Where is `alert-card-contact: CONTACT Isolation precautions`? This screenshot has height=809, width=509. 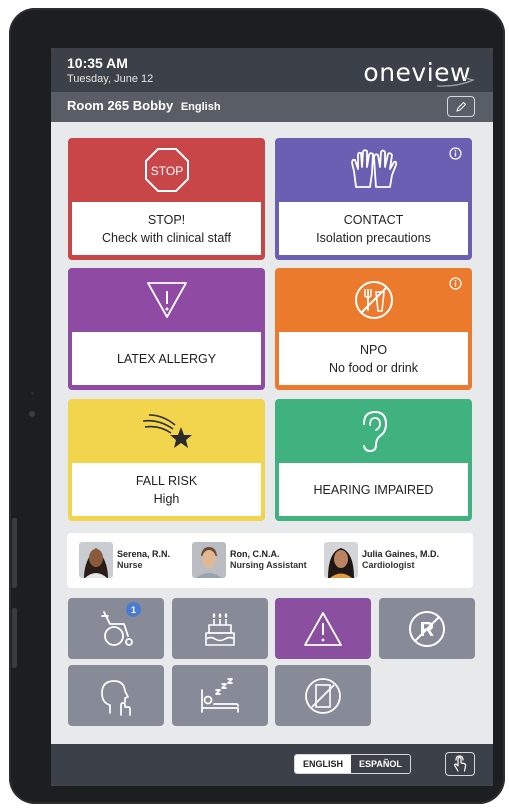
alert-card-contact: CONTACT Isolation precautions is located at coordinates (373, 199).